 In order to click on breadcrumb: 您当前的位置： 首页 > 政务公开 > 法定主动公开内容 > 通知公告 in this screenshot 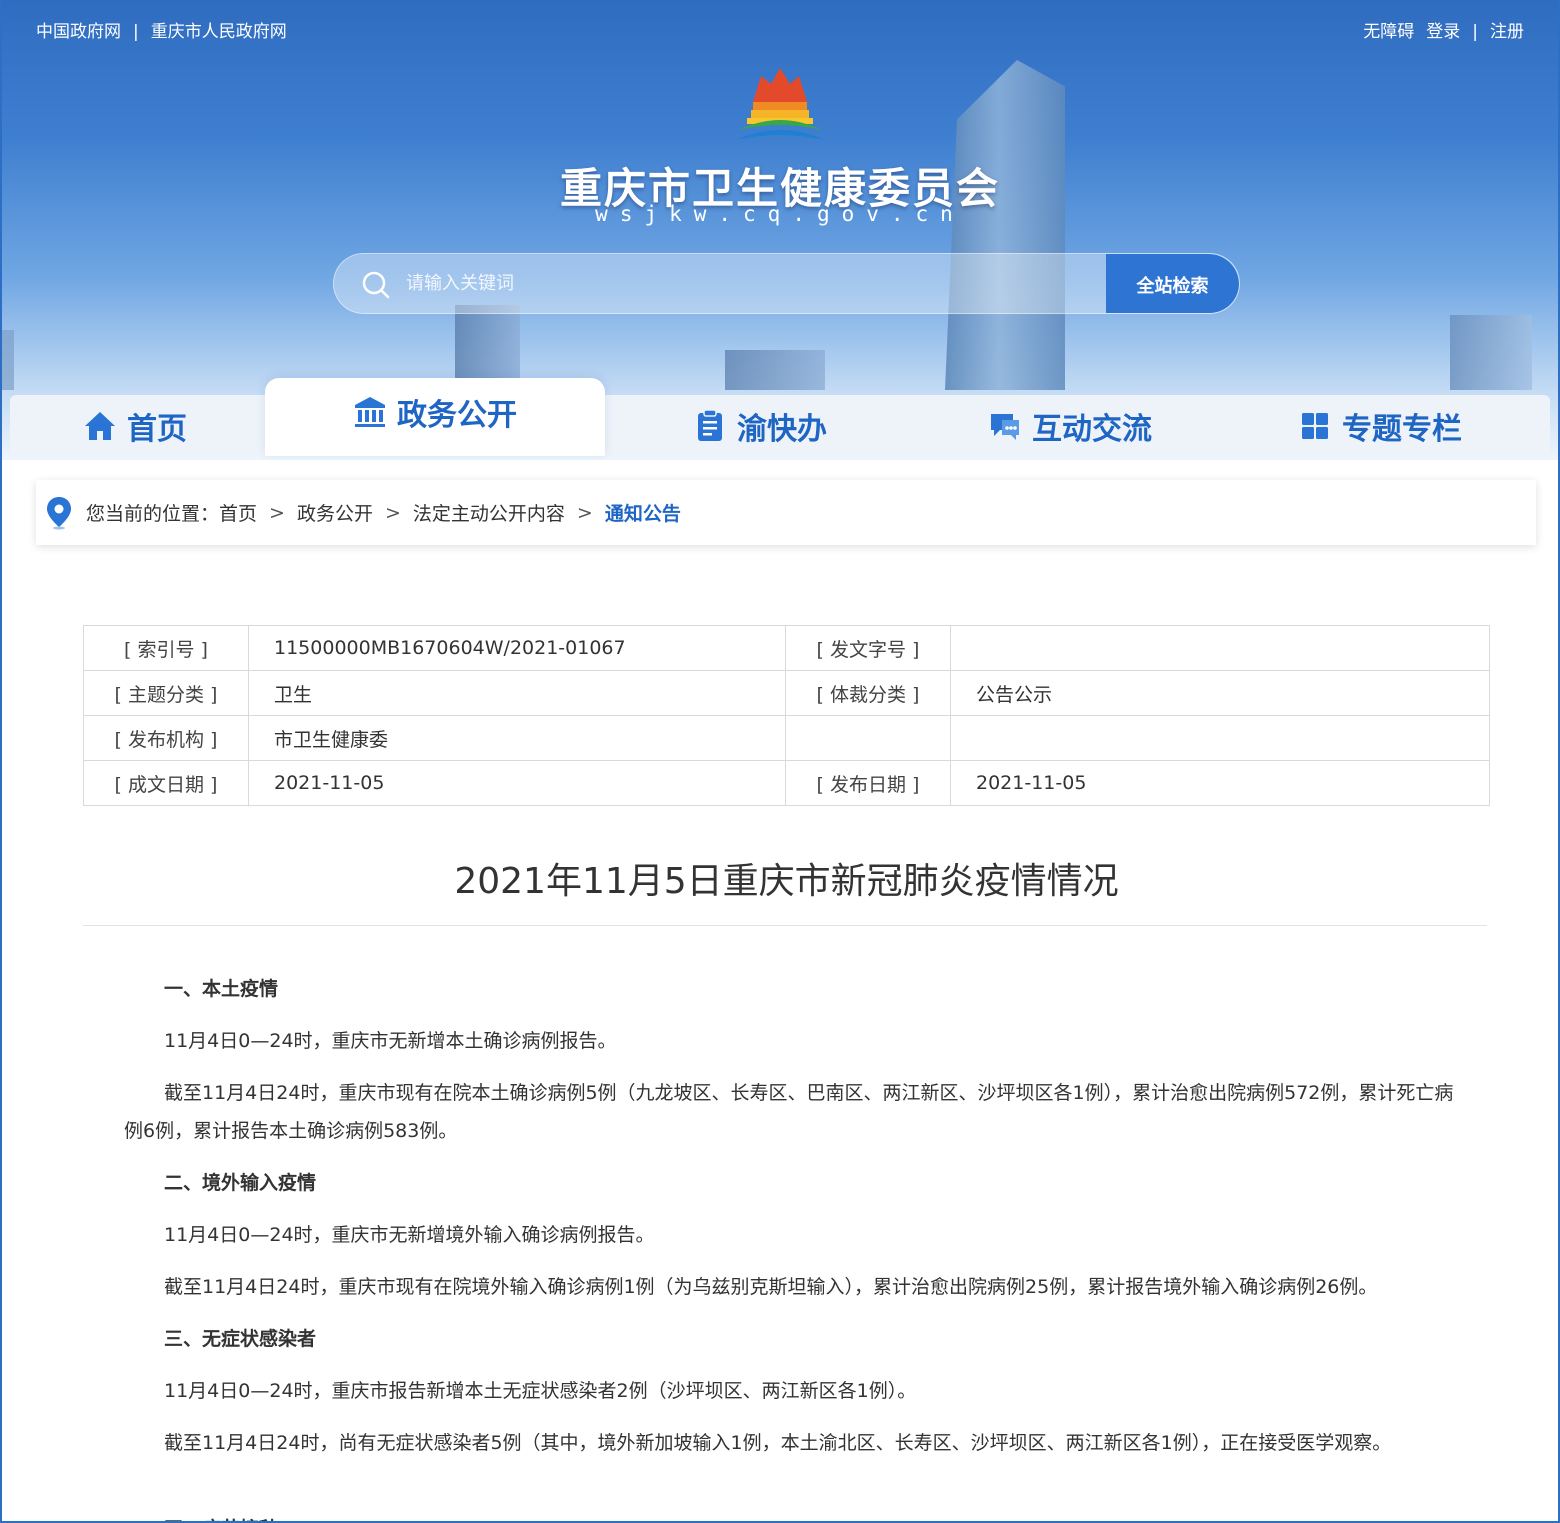, I will do `click(786, 512)`.